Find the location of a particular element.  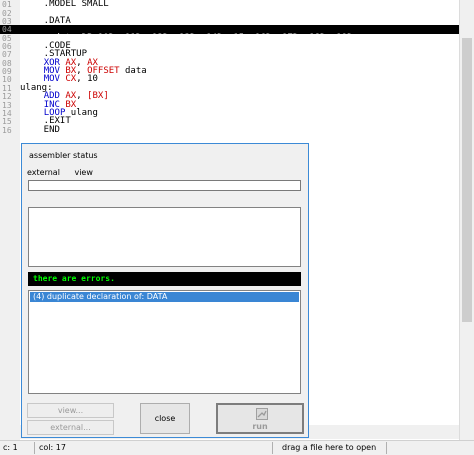

run-button-label: run is located at coordinates (260, 426).